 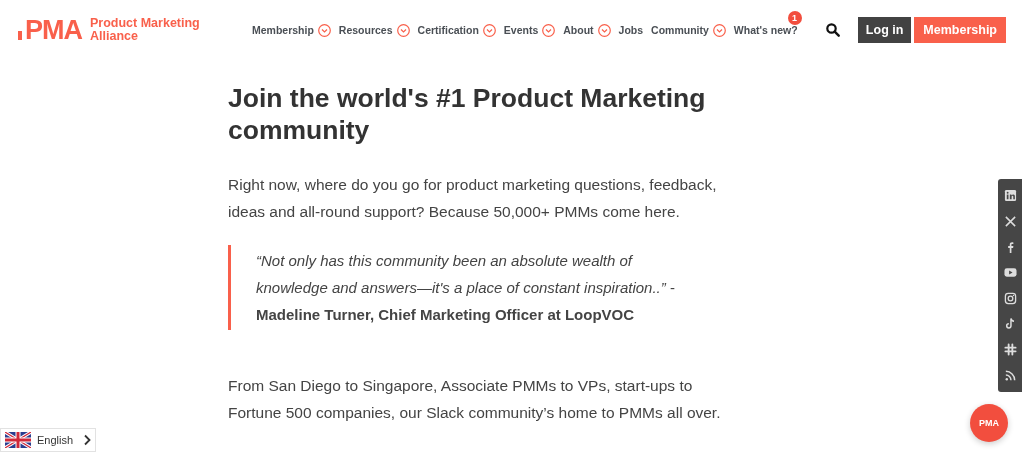 What do you see at coordinates (1010, 221) in the screenshot?
I see `x-icon` at bounding box center [1010, 221].